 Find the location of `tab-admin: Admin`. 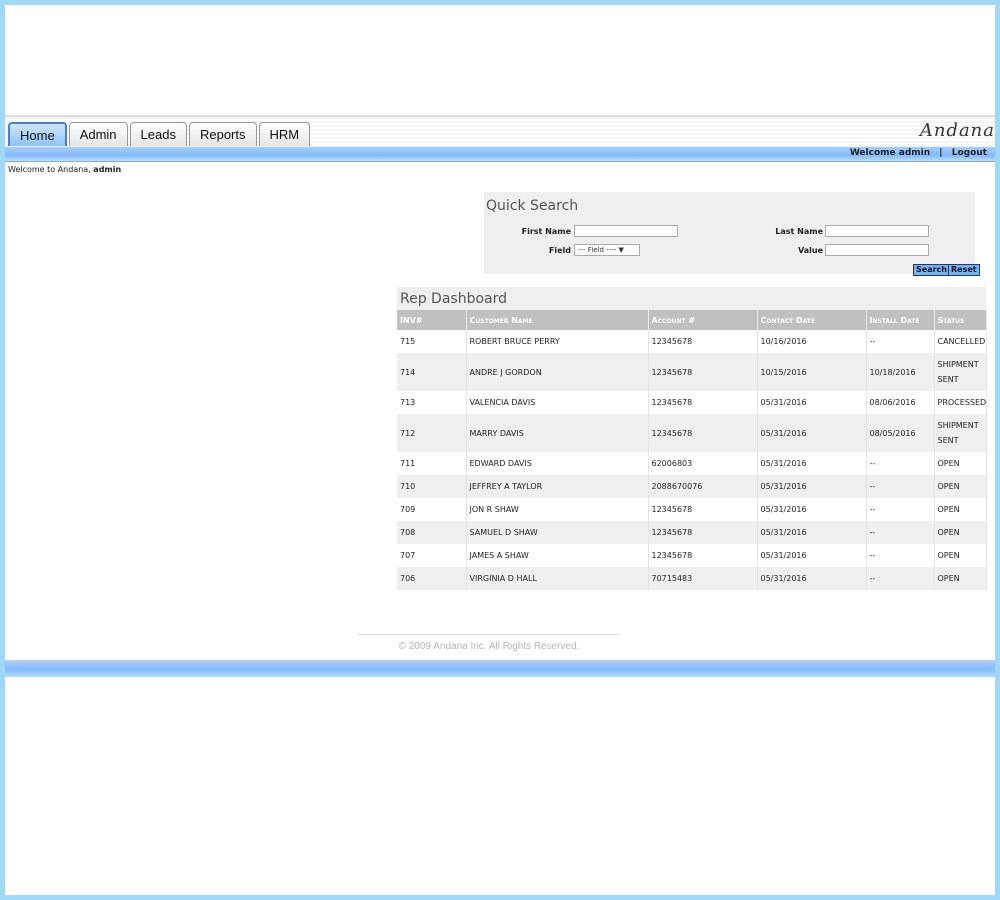

tab-admin: Admin is located at coordinates (98, 134).